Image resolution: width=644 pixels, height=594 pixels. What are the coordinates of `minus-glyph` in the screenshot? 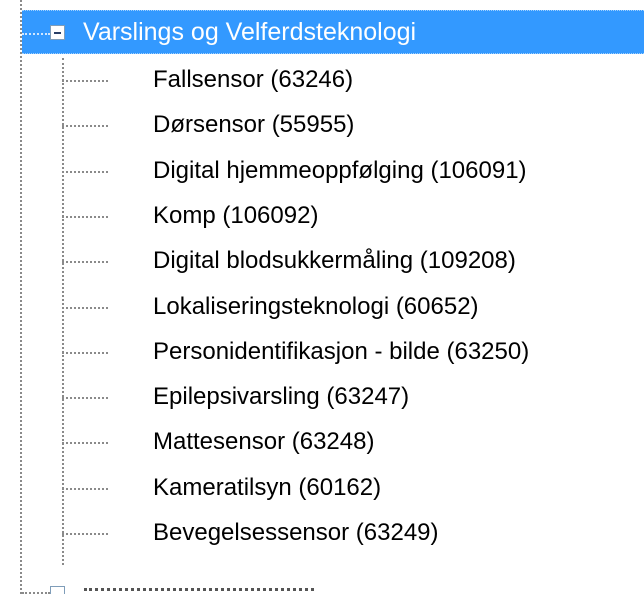 It's located at (57, 33).